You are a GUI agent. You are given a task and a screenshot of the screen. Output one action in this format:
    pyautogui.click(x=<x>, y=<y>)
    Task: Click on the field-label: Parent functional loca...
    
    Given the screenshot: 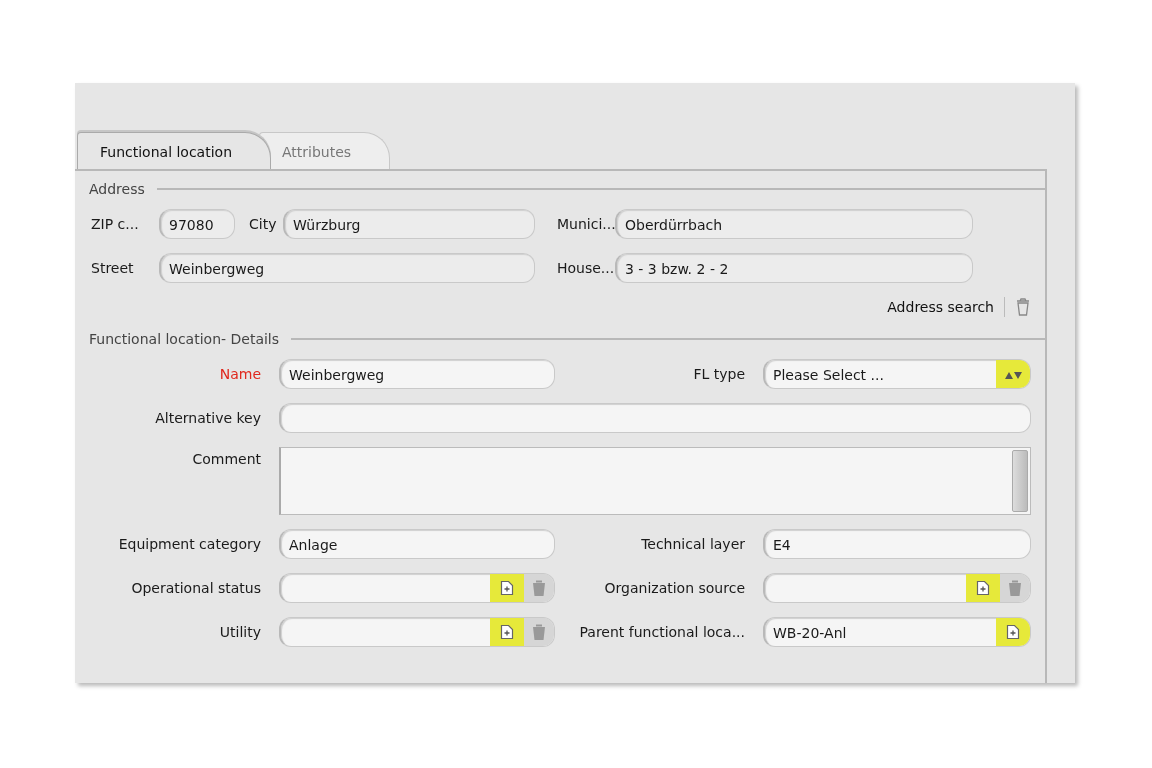 What is the action you would take?
    pyautogui.click(x=661, y=632)
    